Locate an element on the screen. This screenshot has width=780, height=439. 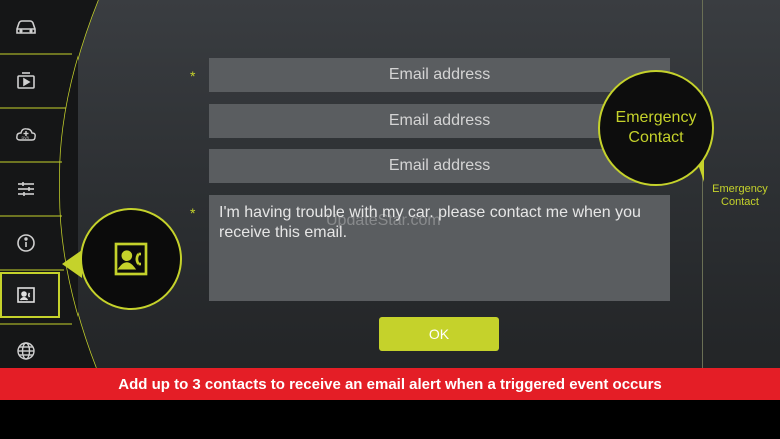
sidebar-item-language is located at coordinates (40, 348).